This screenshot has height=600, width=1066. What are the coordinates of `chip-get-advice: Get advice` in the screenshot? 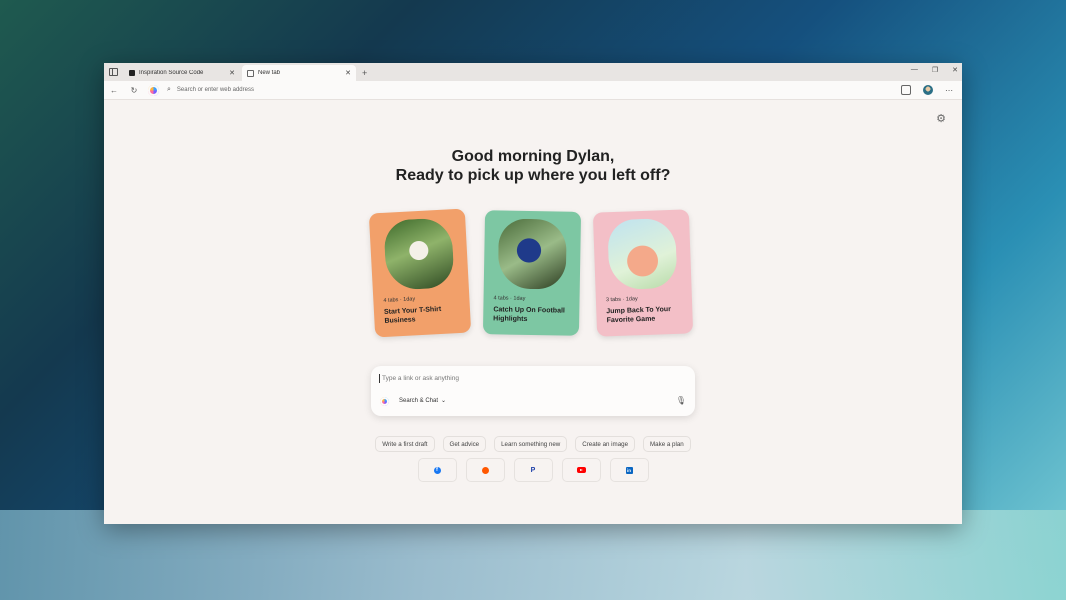 It's located at (464, 444).